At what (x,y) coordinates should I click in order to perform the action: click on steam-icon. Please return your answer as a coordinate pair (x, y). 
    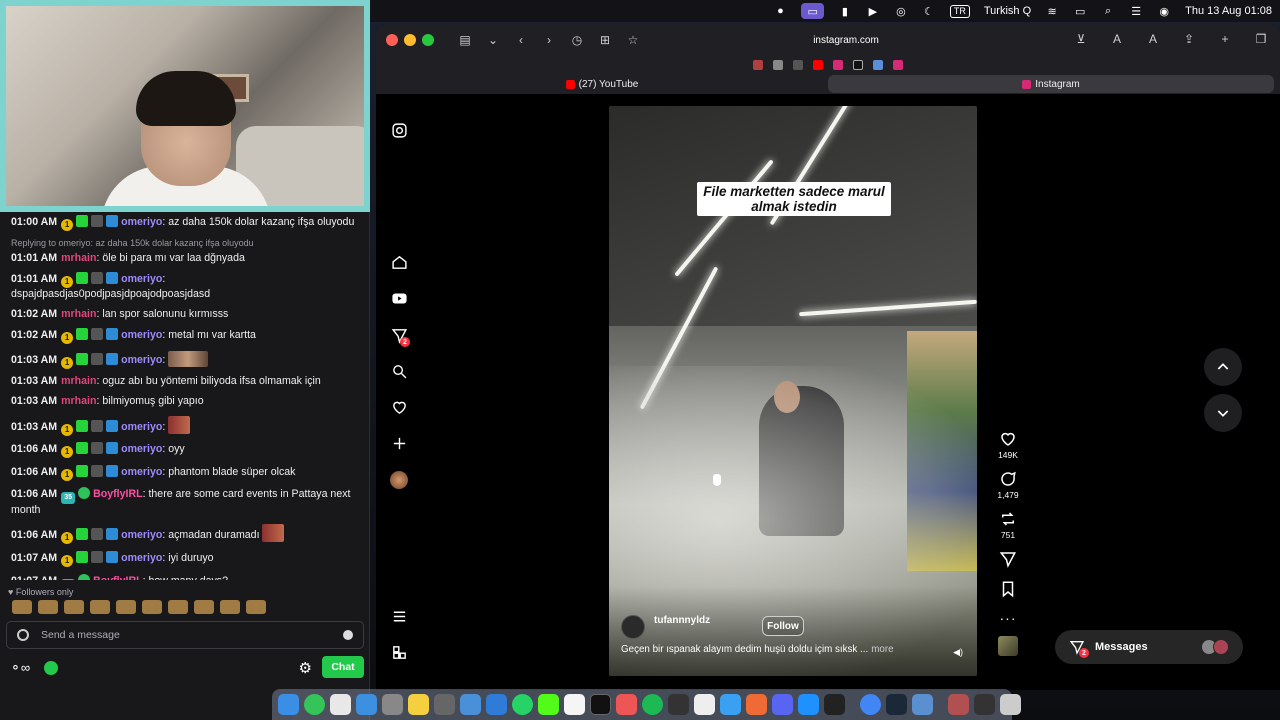
    Looking at the image, I should click on (896, 704).